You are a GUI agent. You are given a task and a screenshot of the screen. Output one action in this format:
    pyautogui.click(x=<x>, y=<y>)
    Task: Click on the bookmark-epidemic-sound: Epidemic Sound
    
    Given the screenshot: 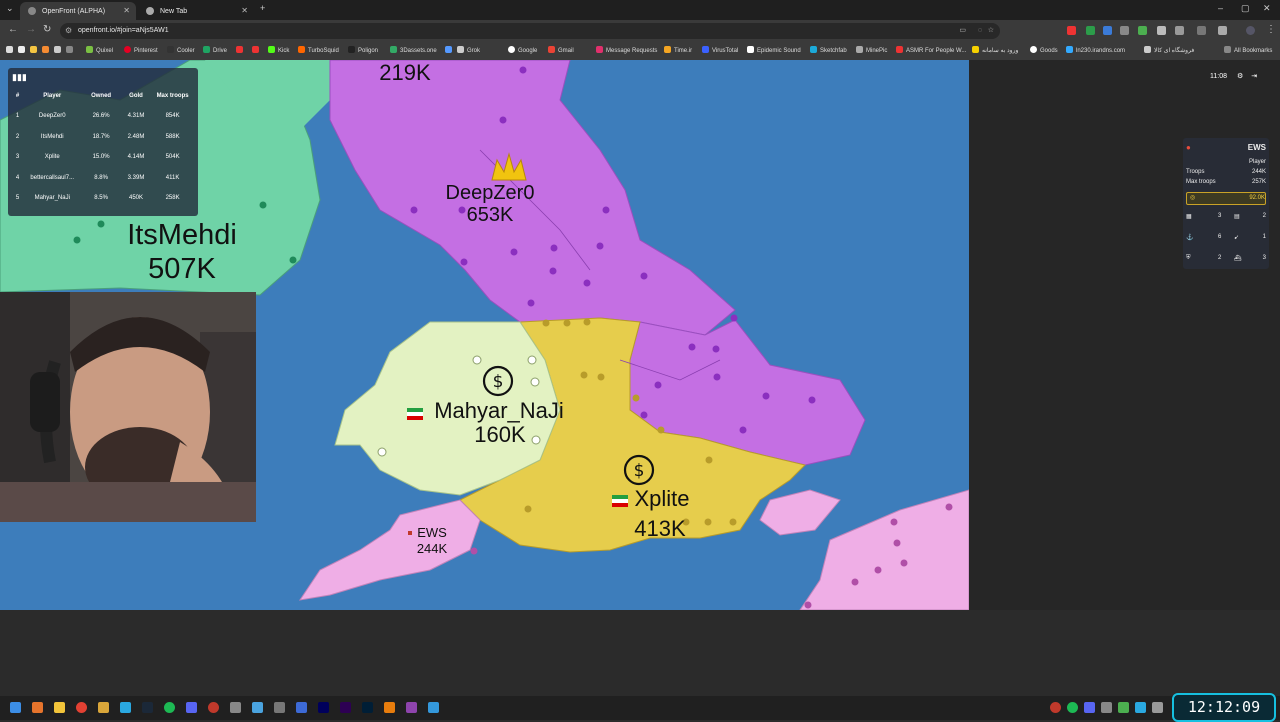 What is the action you would take?
    pyautogui.click(x=774, y=50)
    